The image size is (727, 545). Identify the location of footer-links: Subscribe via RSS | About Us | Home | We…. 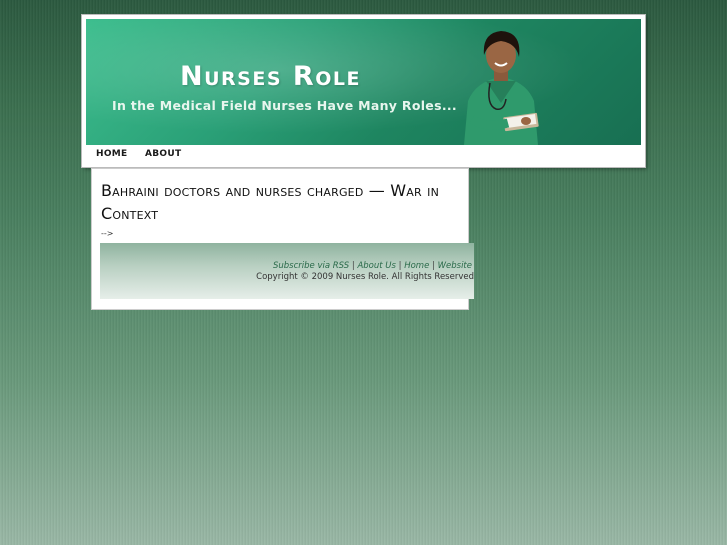
(372, 266).